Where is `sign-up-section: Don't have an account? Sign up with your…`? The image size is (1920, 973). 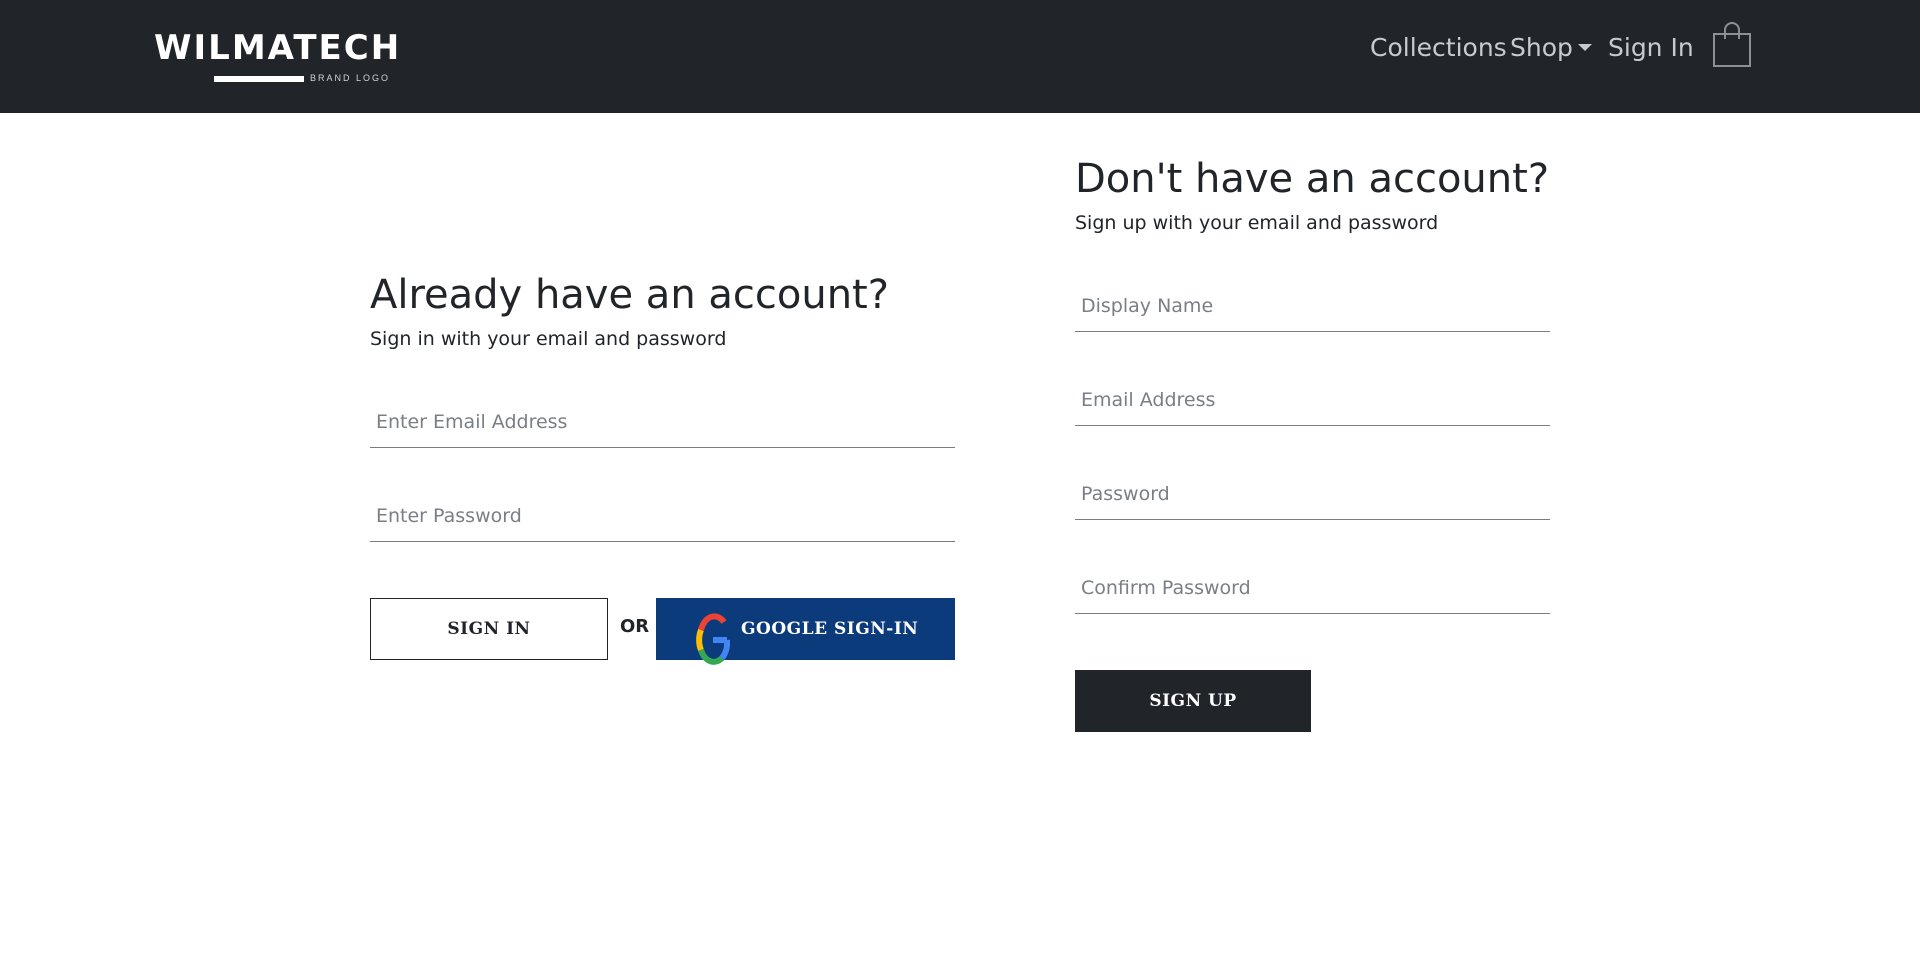 sign-up-section: Don't have an account? Sign up with your… is located at coordinates (1312, 443).